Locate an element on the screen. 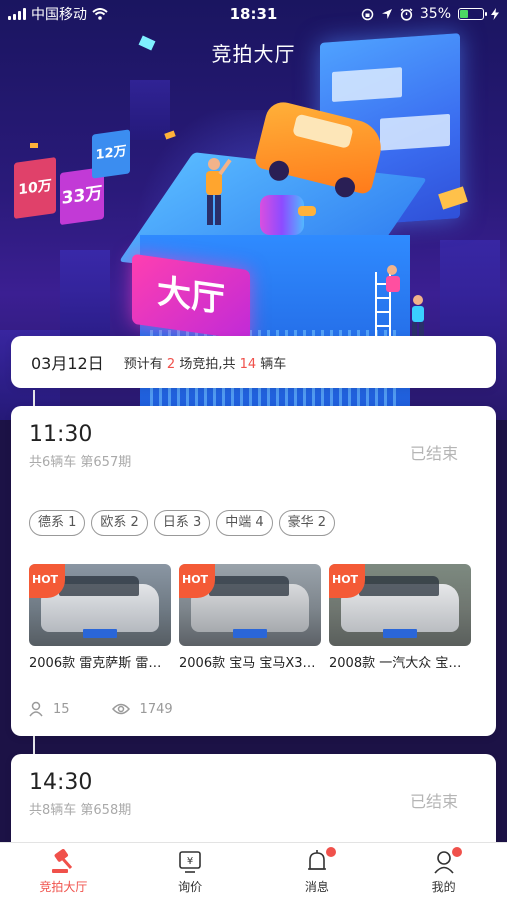 This screenshot has height=900, width=507. summary-mid: 场竞拍,共 is located at coordinates (207, 364).